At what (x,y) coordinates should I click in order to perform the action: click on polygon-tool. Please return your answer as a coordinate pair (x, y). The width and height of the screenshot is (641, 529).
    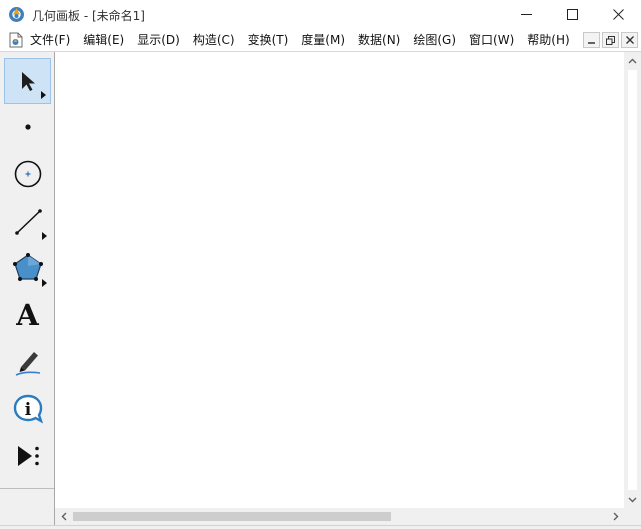
    Looking at the image, I should click on (27, 268).